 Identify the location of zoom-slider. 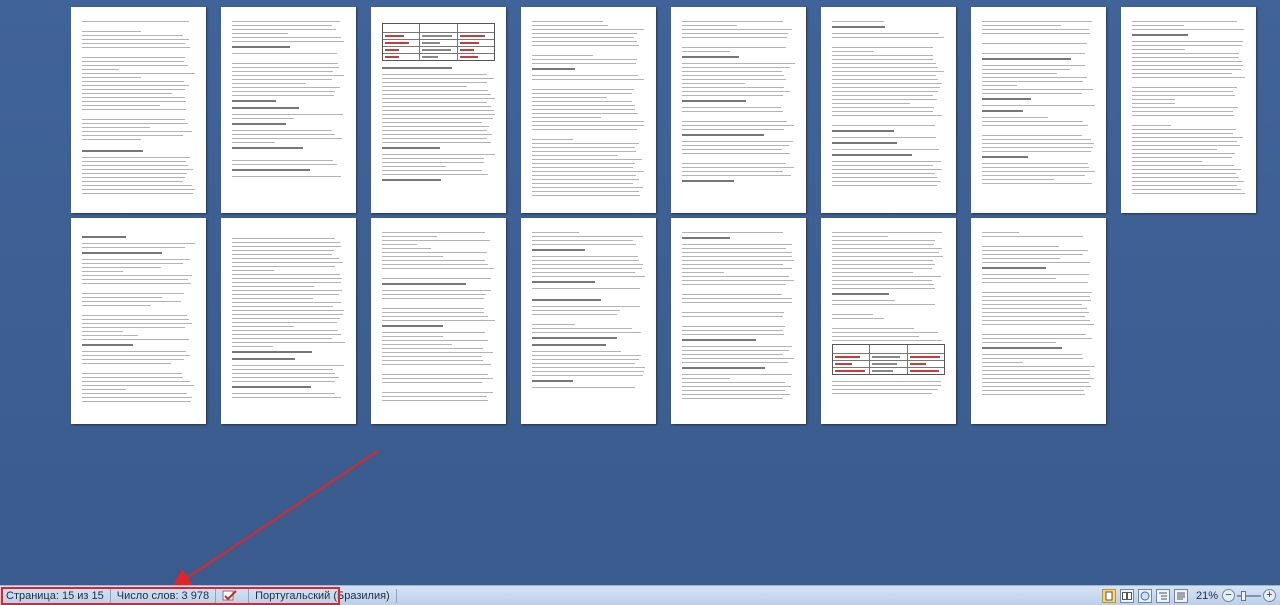
(1249, 596).